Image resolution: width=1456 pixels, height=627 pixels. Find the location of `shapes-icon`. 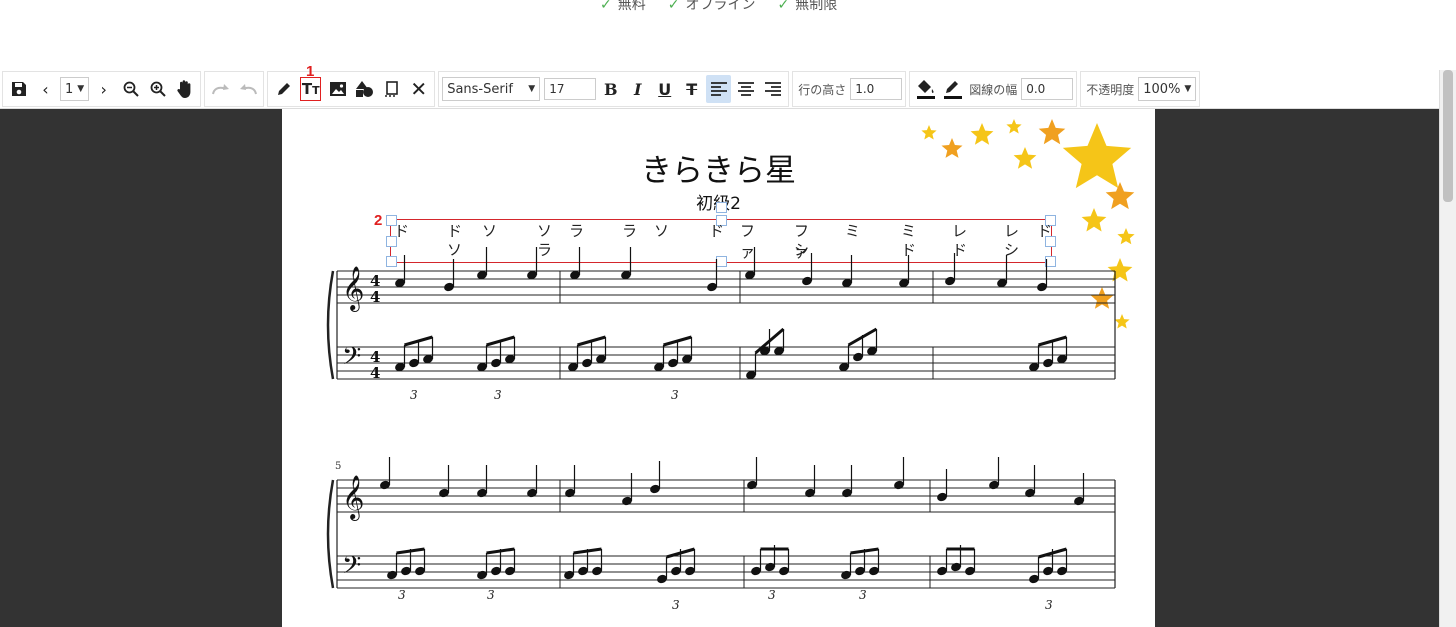

shapes-icon is located at coordinates (364, 89).